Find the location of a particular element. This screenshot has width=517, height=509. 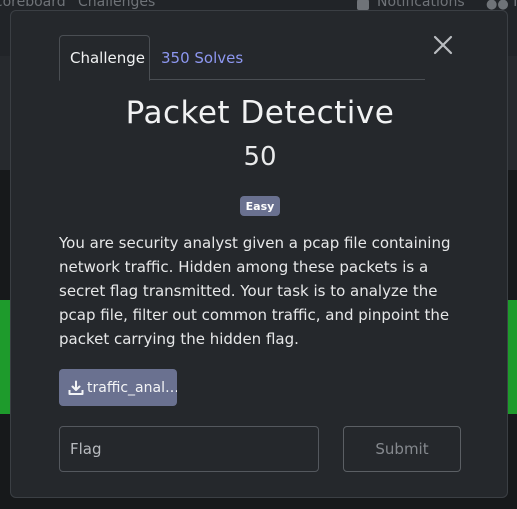

close-icon is located at coordinates (443, 45).